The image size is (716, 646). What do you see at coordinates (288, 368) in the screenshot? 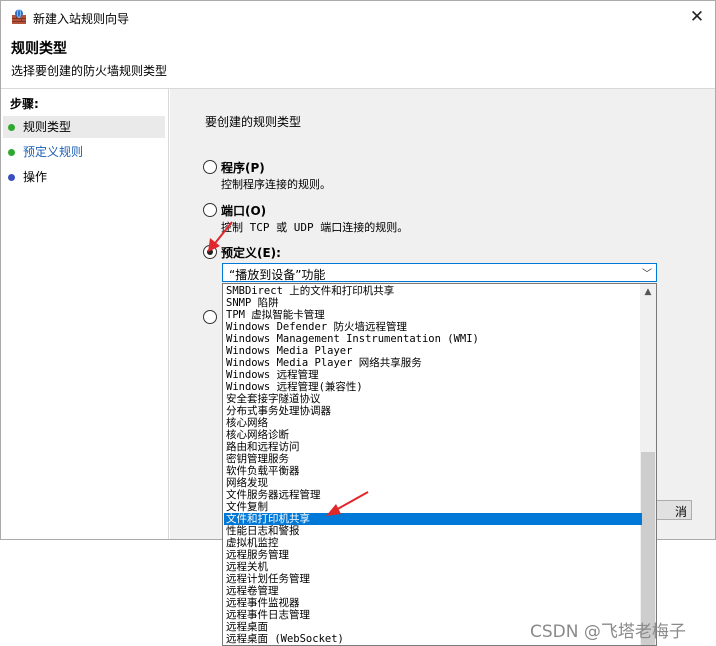
I see `annotation-arrows` at bounding box center [288, 368].